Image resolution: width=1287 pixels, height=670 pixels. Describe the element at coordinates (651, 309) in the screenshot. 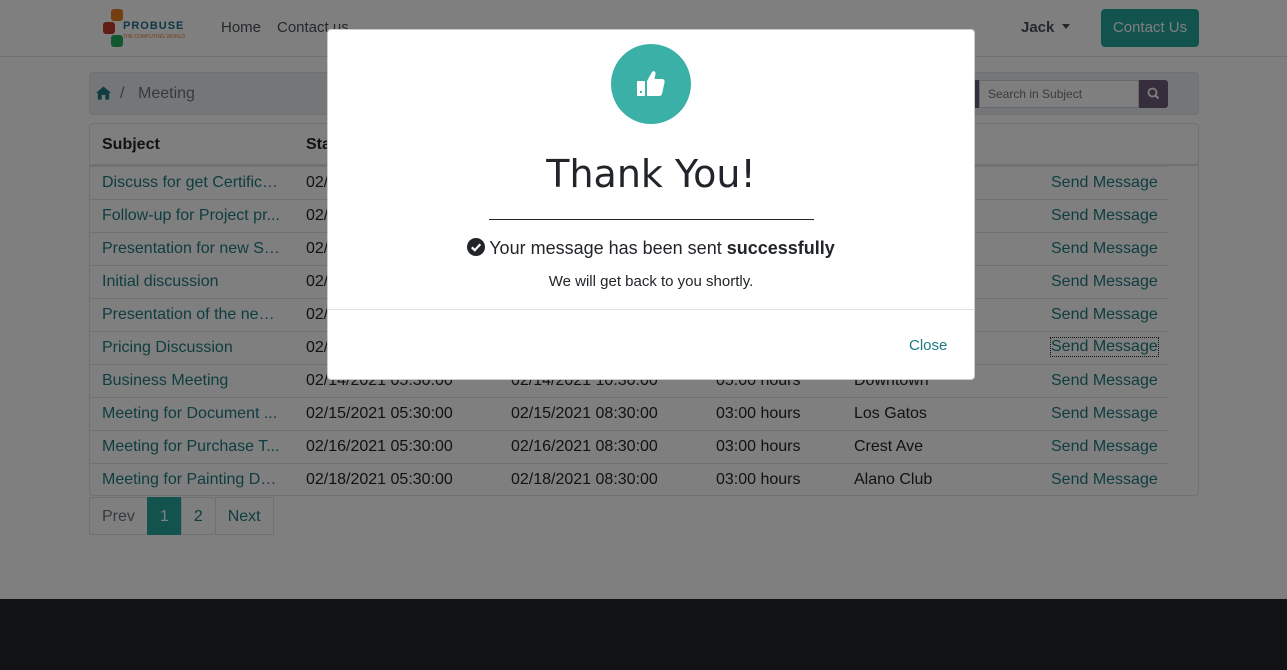

I see `modal-footer-divider` at that location.